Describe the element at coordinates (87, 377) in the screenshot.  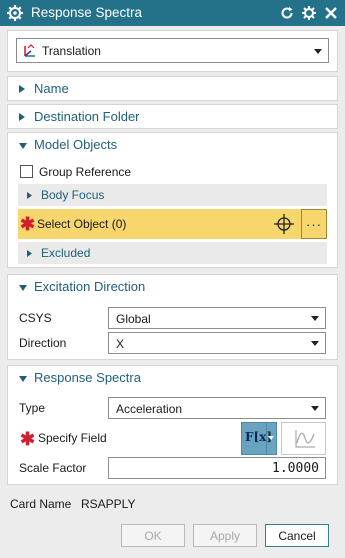
I see `response-spectra-label: Response Spectra` at that location.